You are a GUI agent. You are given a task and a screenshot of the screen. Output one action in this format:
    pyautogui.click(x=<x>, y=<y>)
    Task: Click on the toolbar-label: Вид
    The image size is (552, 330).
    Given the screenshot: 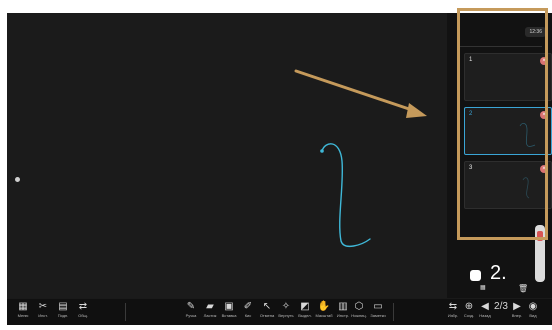 What is the action you would take?
    pyautogui.click(x=533, y=315)
    